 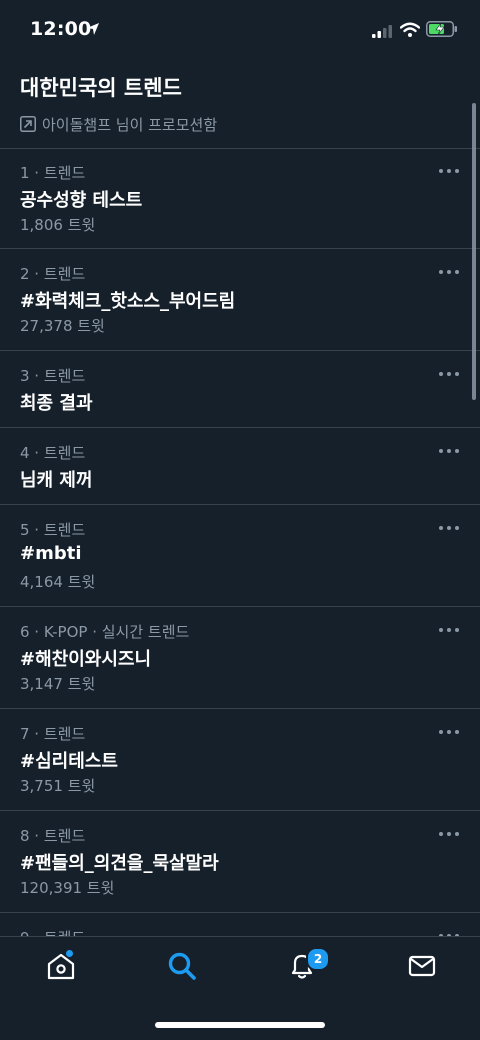 I want to click on trend-item: 8 · 트렌드 #팬들의_의견을_묵살말라 120,391 트윗, so click(x=240, y=862).